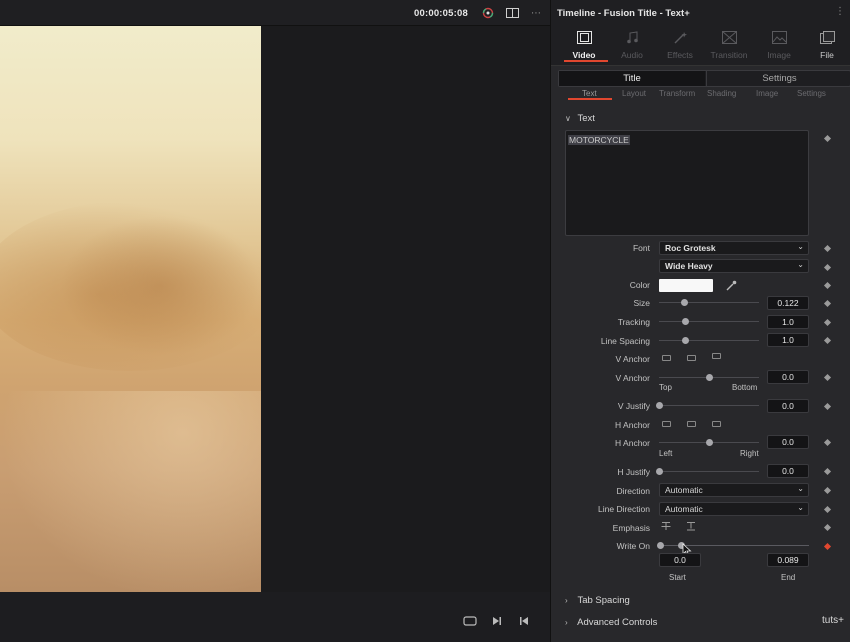  What do you see at coordinates (624, 509) in the screenshot?
I see `line-direction-label: Line Direction` at bounding box center [624, 509].